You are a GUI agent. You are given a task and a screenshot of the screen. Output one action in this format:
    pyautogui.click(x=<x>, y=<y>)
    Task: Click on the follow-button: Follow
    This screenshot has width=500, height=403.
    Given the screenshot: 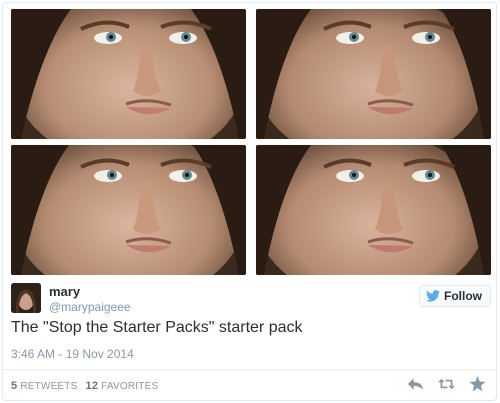 What is the action you would take?
    pyautogui.click(x=455, y=296)
    